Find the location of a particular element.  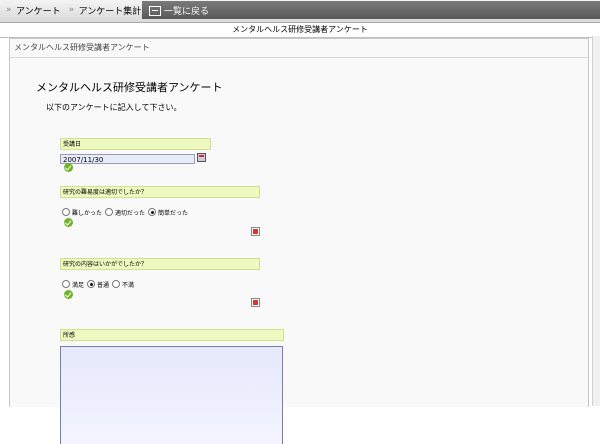

breadcrumb: » アンケート » アンケート集計 is located at coordinates (77, 10).